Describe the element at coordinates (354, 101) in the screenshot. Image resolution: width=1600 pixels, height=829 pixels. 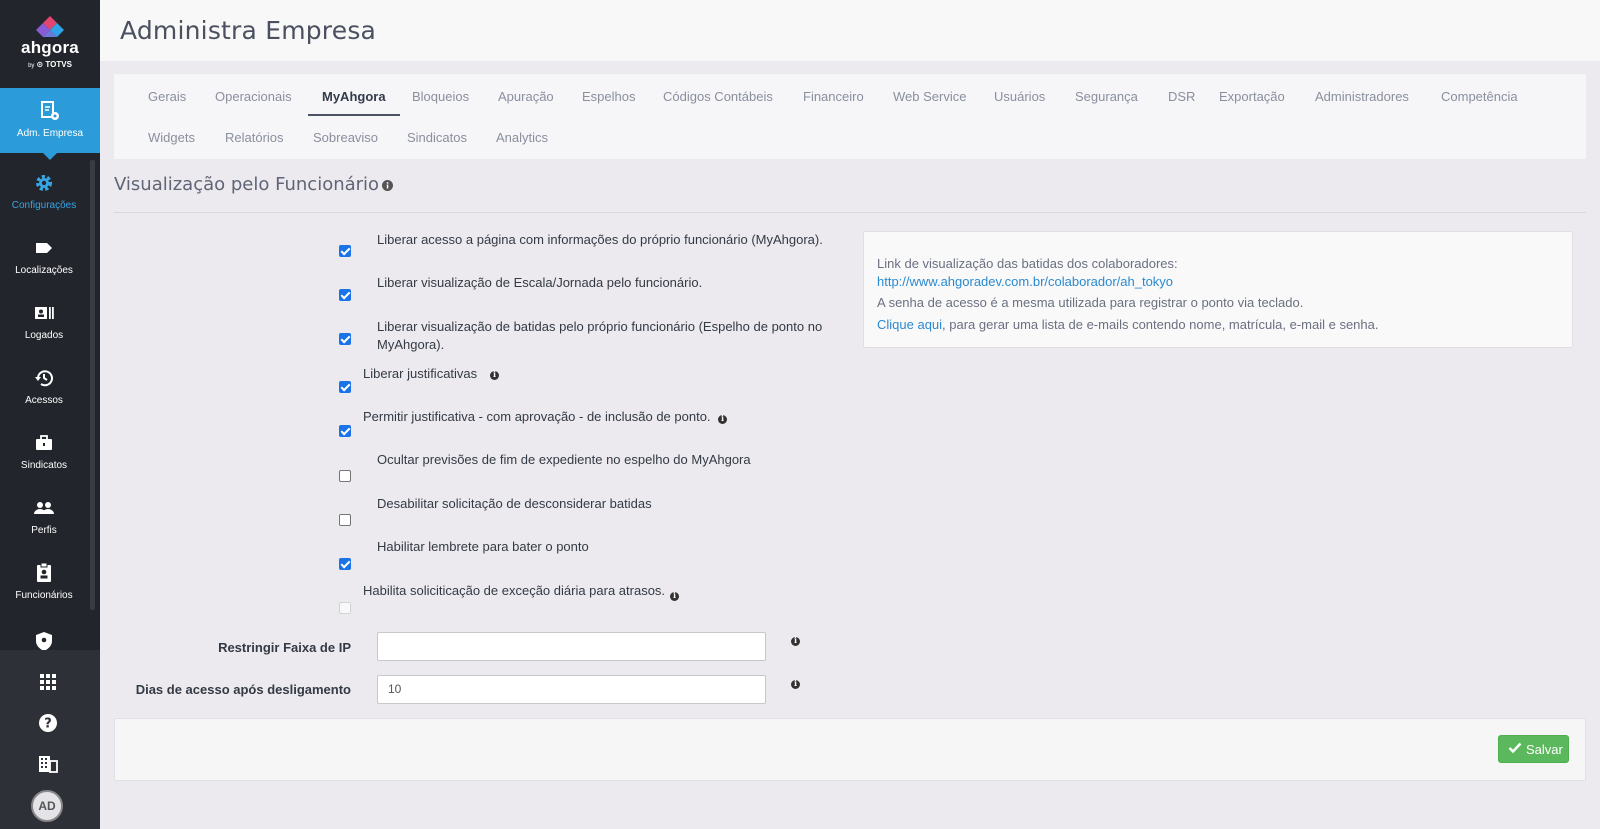
I see `tab-myahgora: MyAhgora` at that location.